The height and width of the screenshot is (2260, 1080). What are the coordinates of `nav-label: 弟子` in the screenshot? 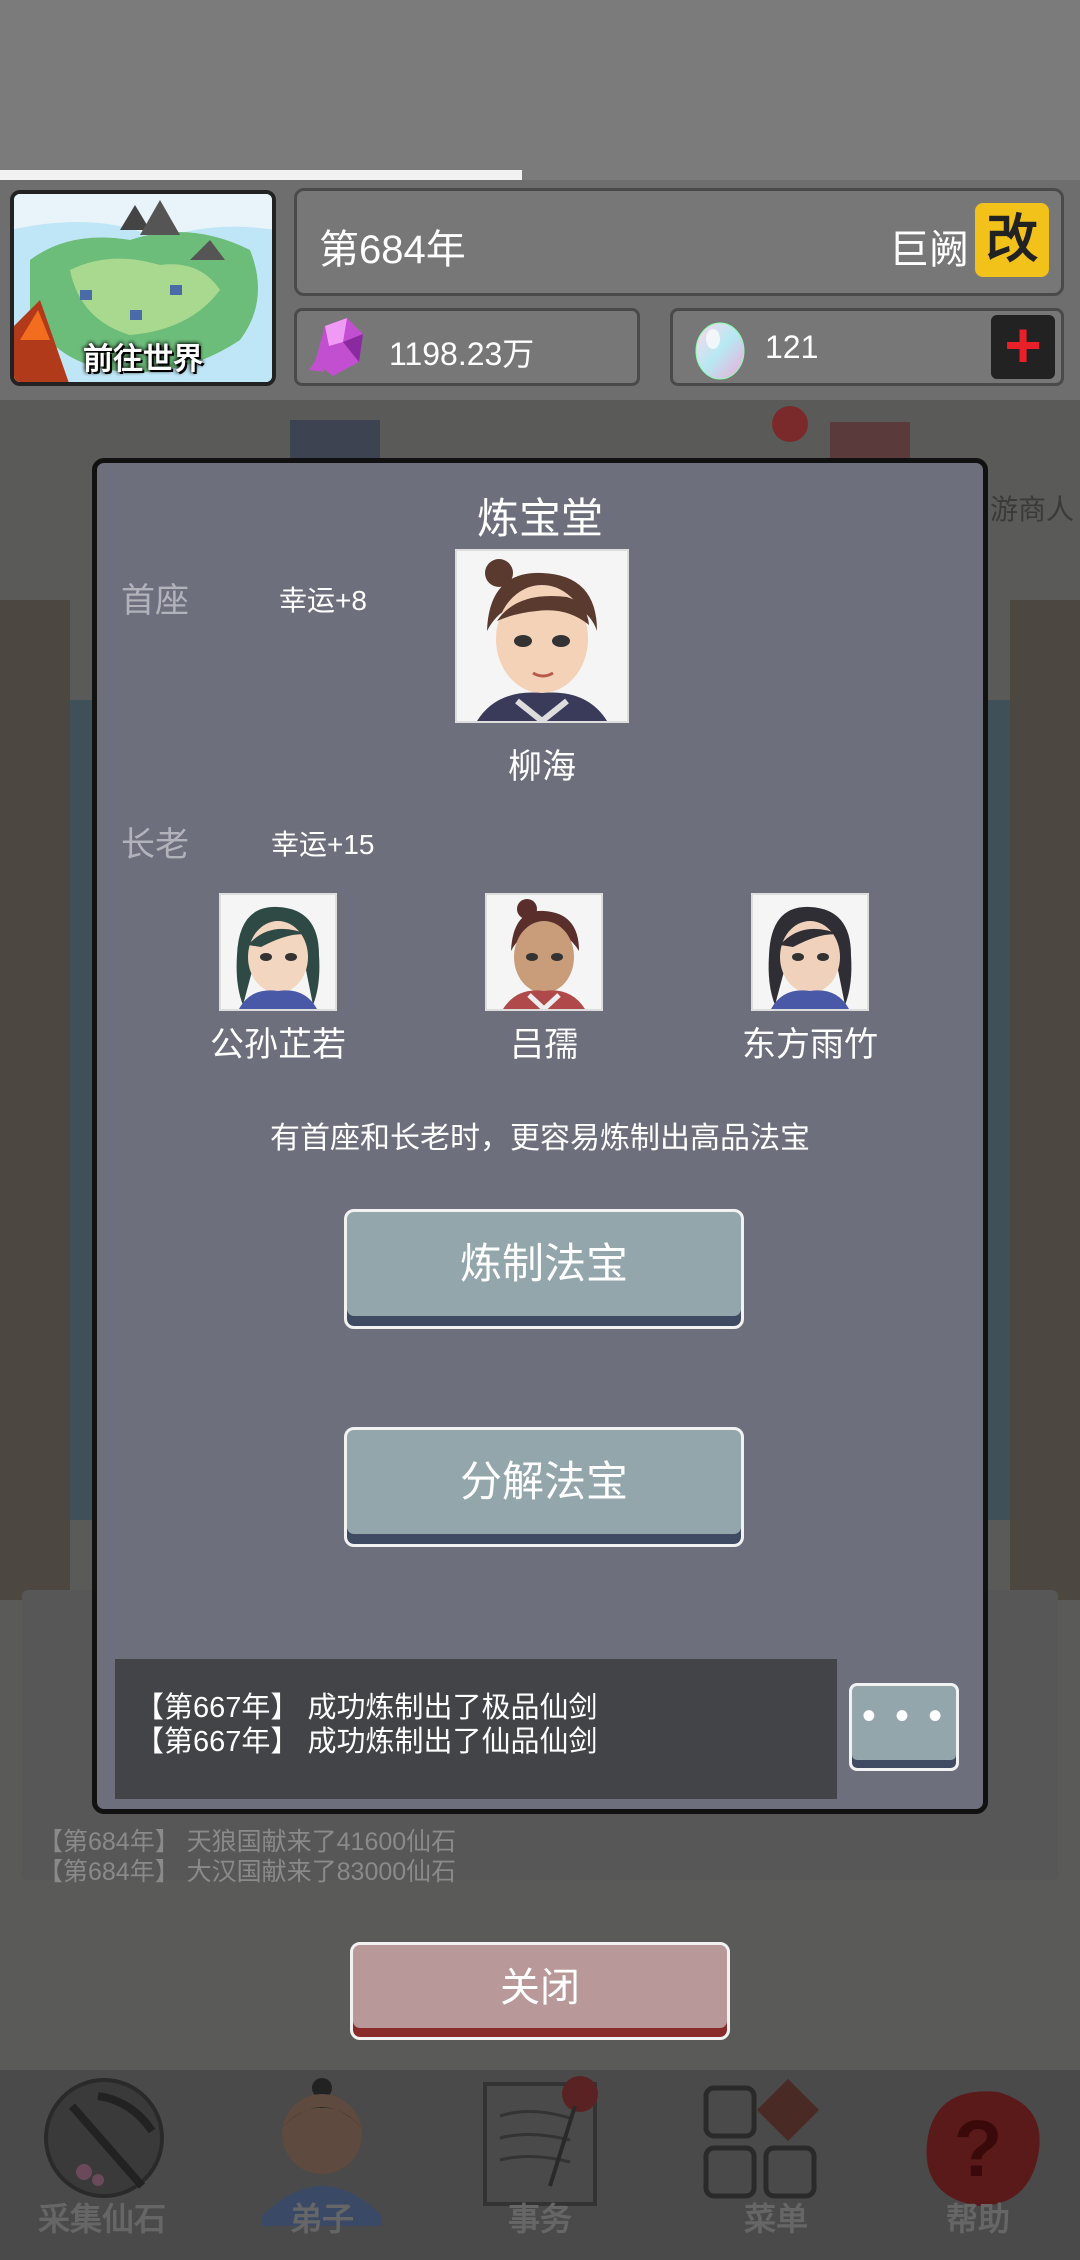 It's located at (321, 2219).